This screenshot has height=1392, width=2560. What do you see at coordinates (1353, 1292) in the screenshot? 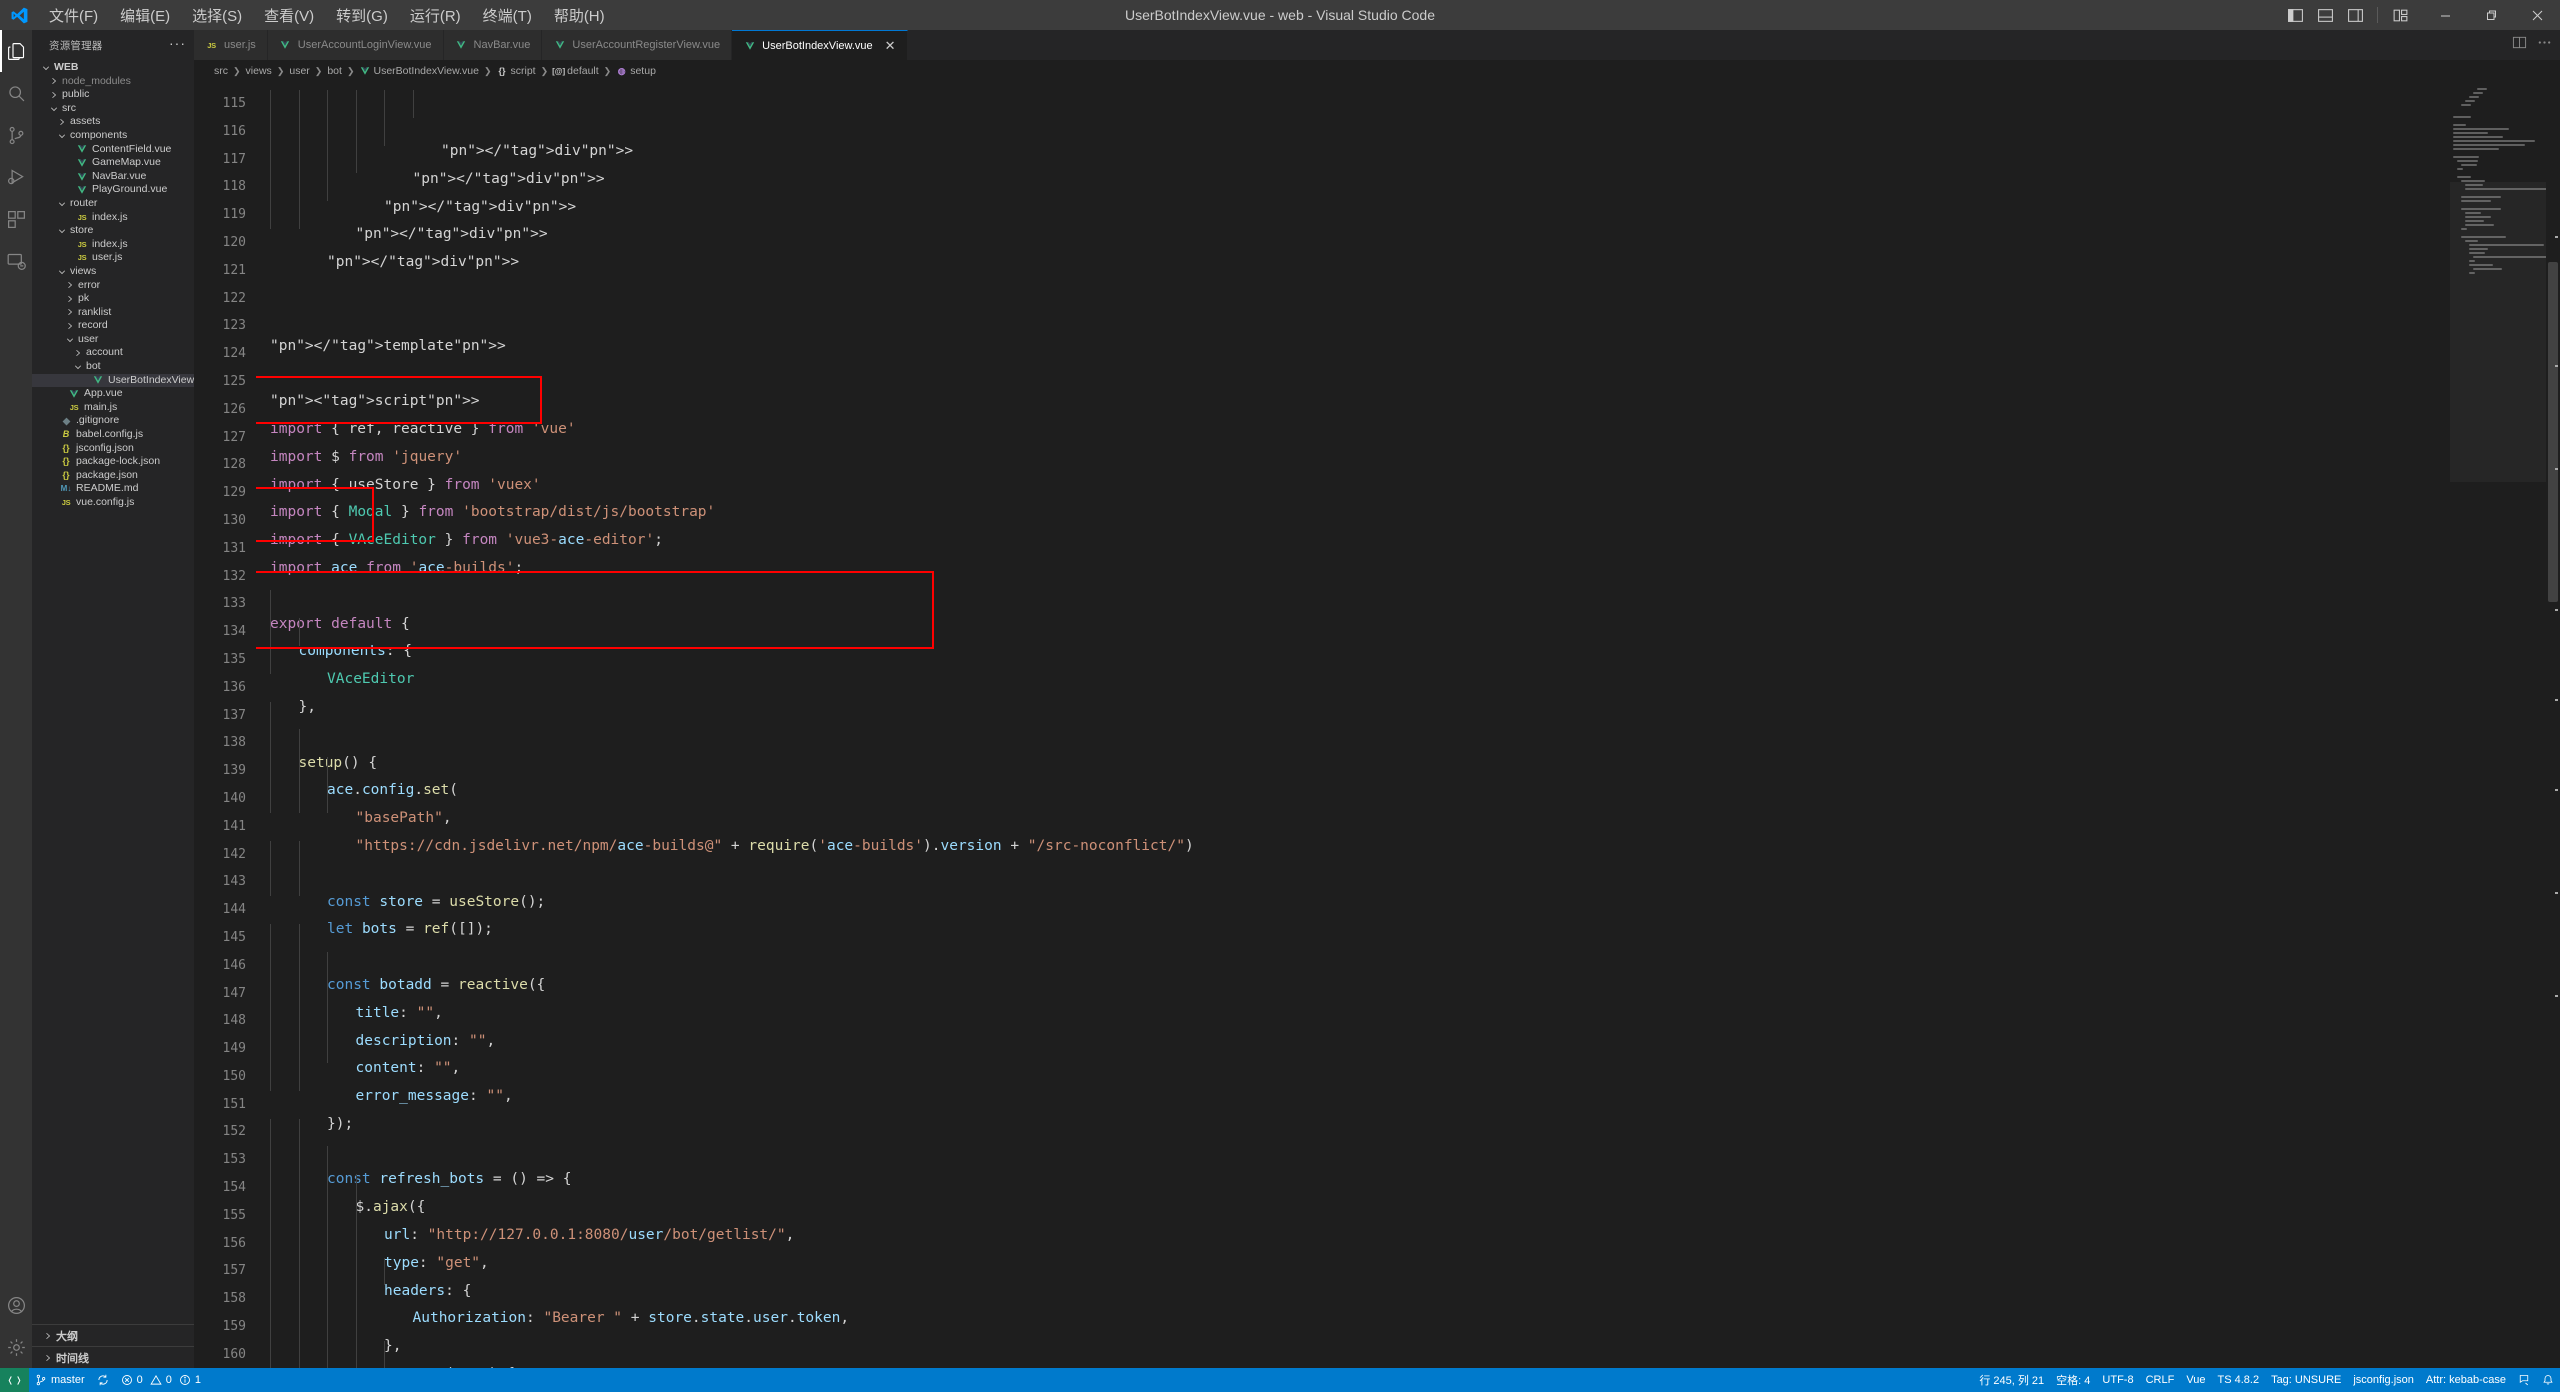
I see `code-line: headers: {` at bounding box center [1353, 1292].